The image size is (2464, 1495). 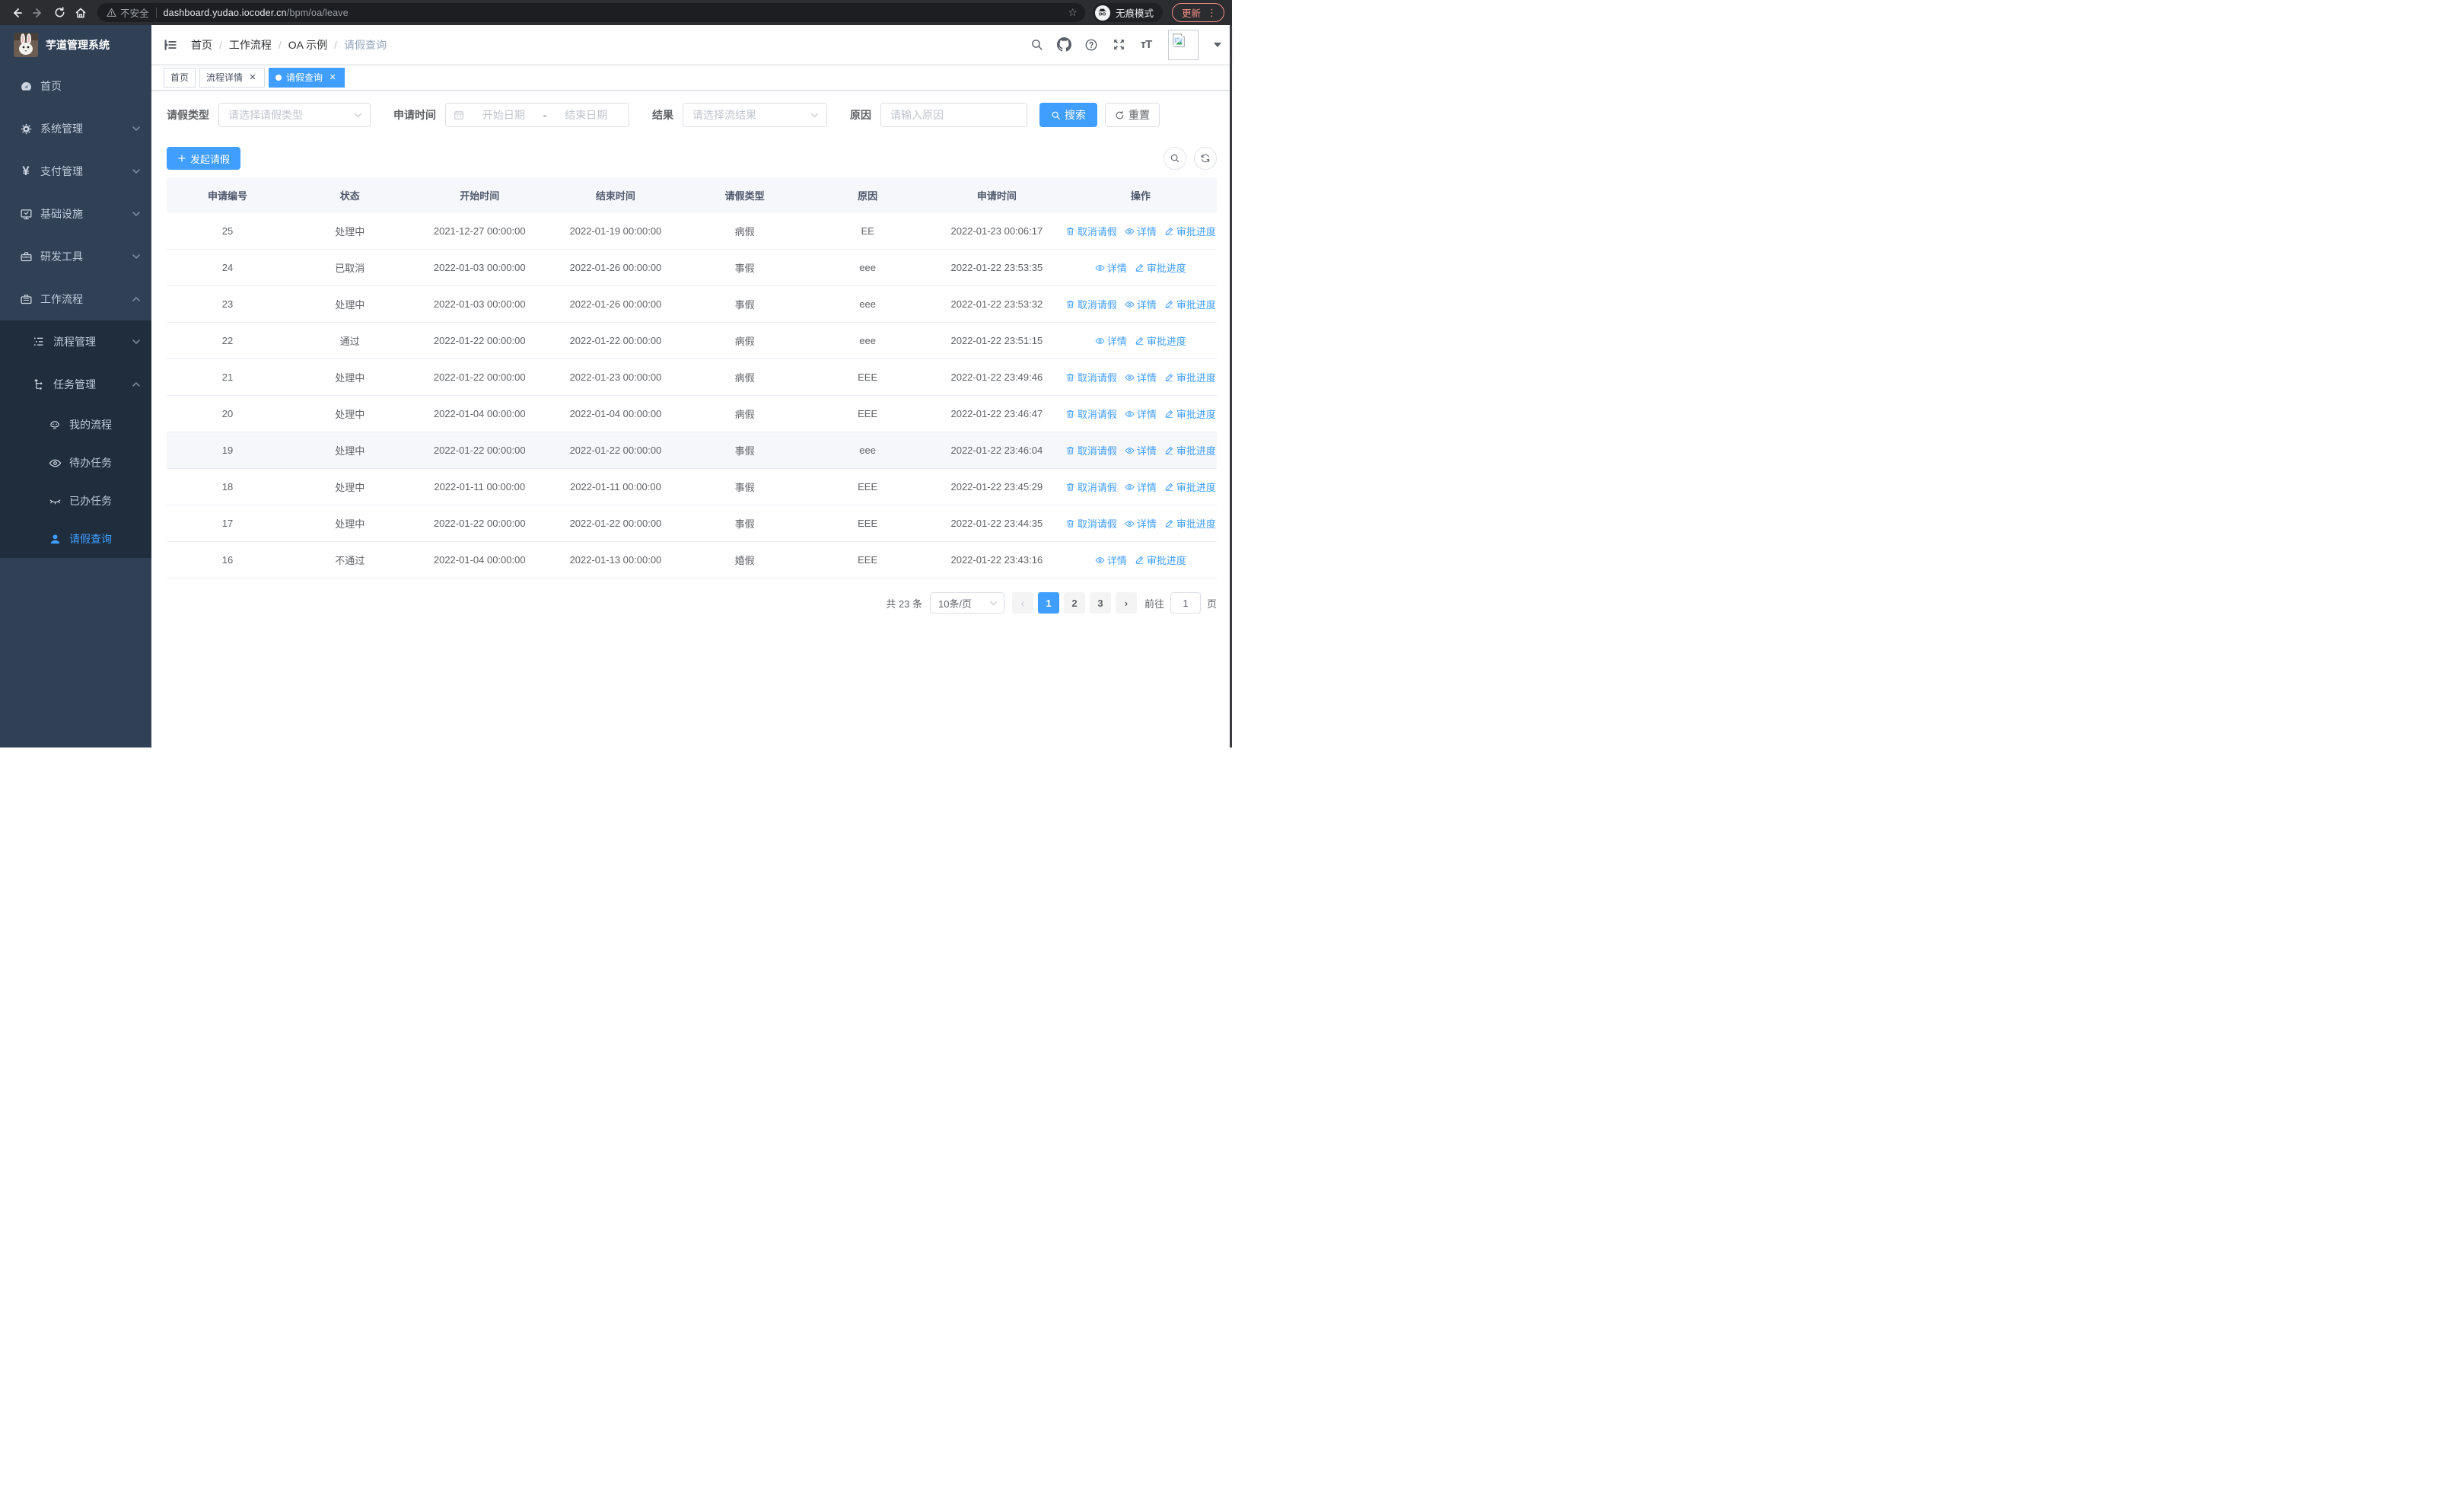 I want to click on breadcrumb-workflow: 工作流程, so click(x=250, y=45).